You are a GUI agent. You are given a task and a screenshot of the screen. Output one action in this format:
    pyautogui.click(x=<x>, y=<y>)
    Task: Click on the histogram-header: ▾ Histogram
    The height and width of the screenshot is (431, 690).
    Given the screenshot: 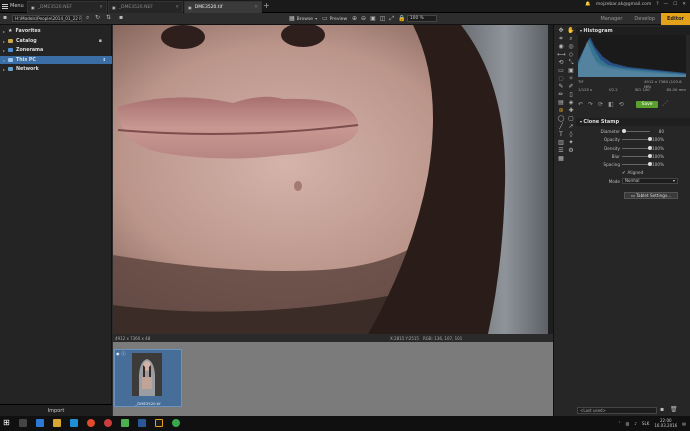 What is the action you would take?
    pyautogui.click(x=633, y=31)
    